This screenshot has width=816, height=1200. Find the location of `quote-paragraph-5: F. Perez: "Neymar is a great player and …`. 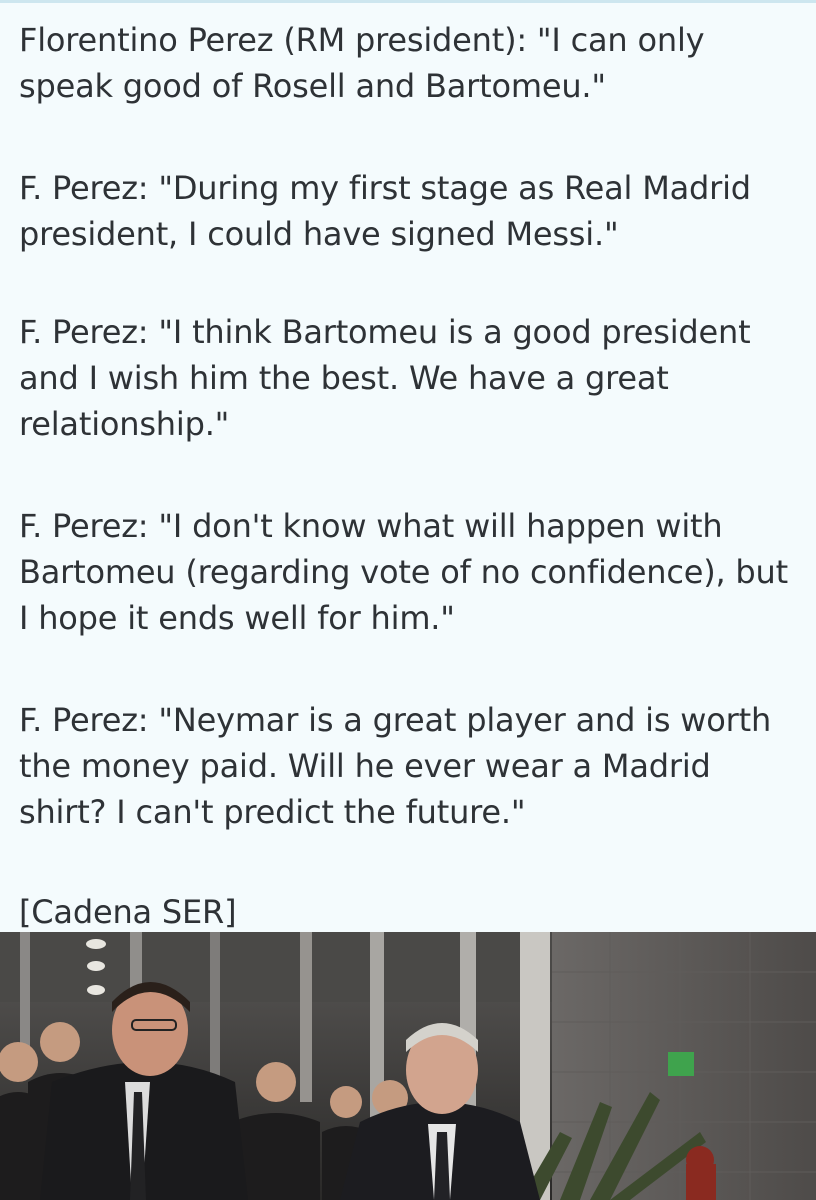

quote-paragraph-5: F. Perez: "Neymar is a great player and … is located at coordinates (395, 766).